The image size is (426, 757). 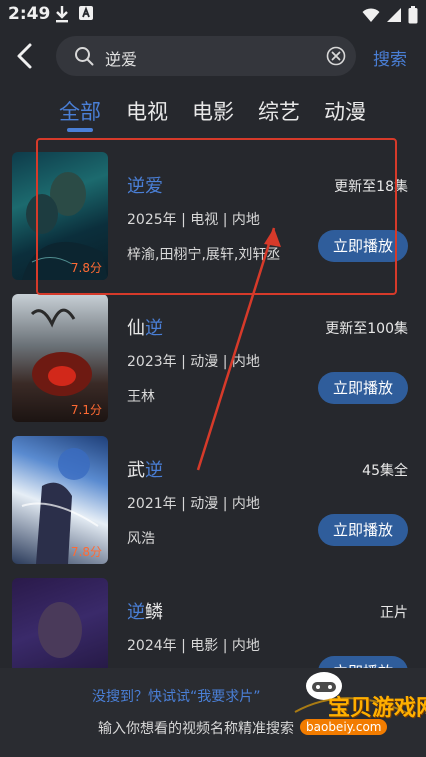 I want to click on watermark-url: baobeiy.com, so click(x=344, y=727).